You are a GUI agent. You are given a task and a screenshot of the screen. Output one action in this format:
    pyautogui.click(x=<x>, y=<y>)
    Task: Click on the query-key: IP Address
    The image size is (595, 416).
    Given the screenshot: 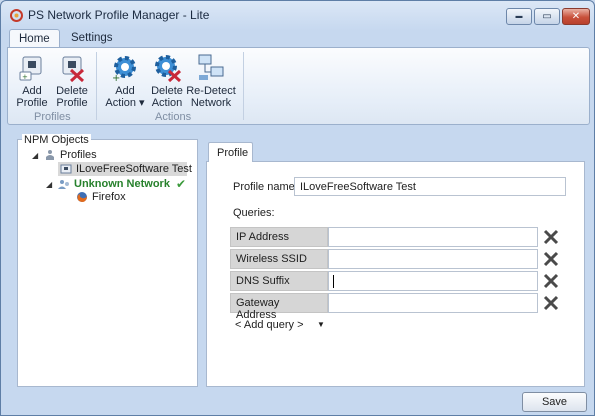 What is the action you would take?
    pyautogui.click(x=279, y=237)
    